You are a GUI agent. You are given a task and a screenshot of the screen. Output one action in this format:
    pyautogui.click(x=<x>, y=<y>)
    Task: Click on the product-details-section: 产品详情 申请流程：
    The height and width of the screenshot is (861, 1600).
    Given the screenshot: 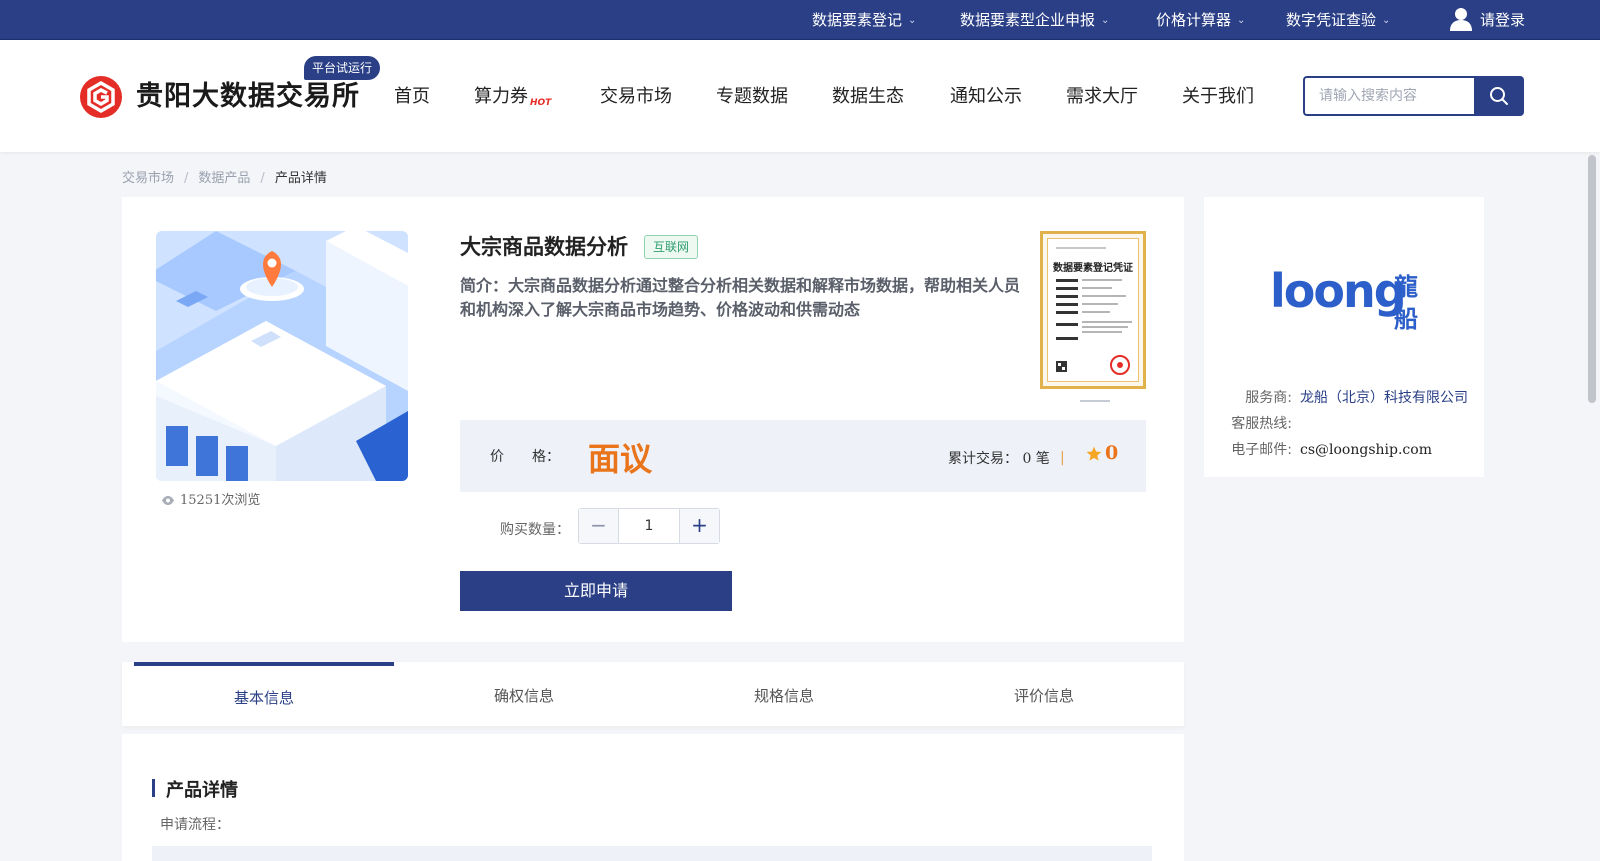 What is the action you would take?
    pyautogui.click(x=653, y=797)
    